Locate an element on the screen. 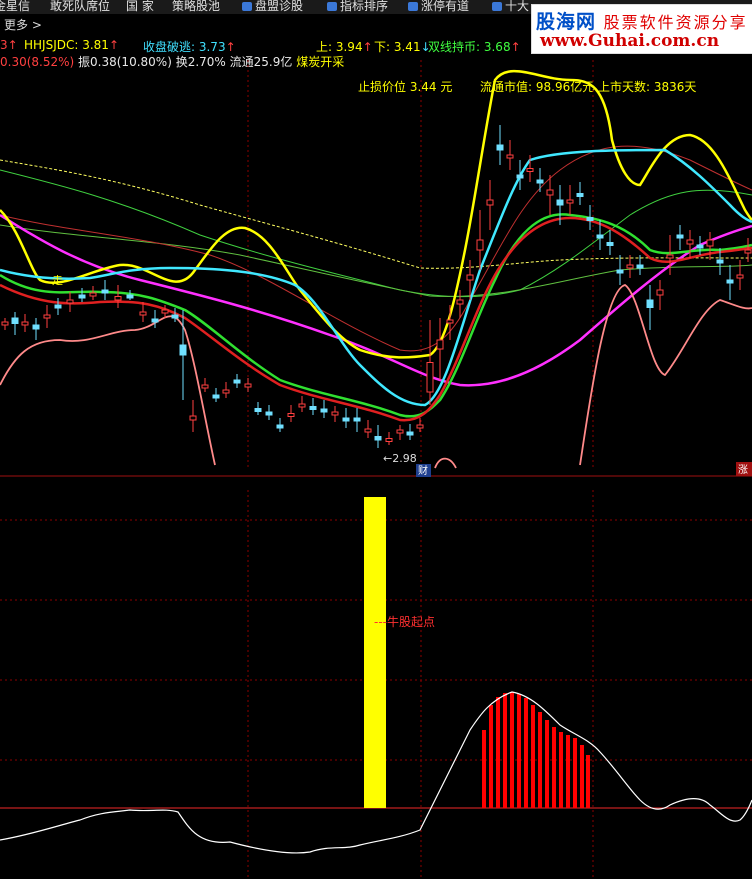  red-stripe-histogram is located at coordinates (536, 750).